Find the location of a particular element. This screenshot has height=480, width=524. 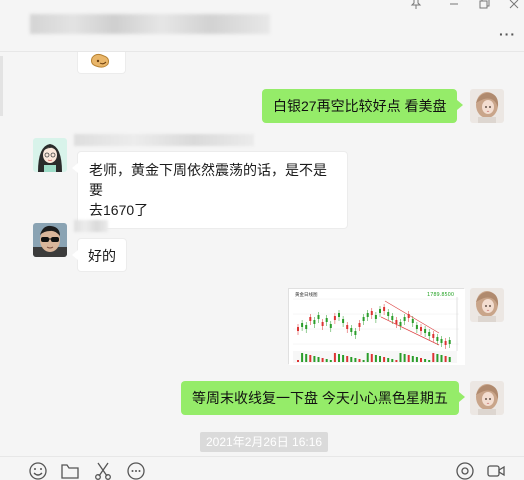

outgoing-message: 等周末收线复一下盘 今天小心黑色星期五 is located at coordinates (323, 398).